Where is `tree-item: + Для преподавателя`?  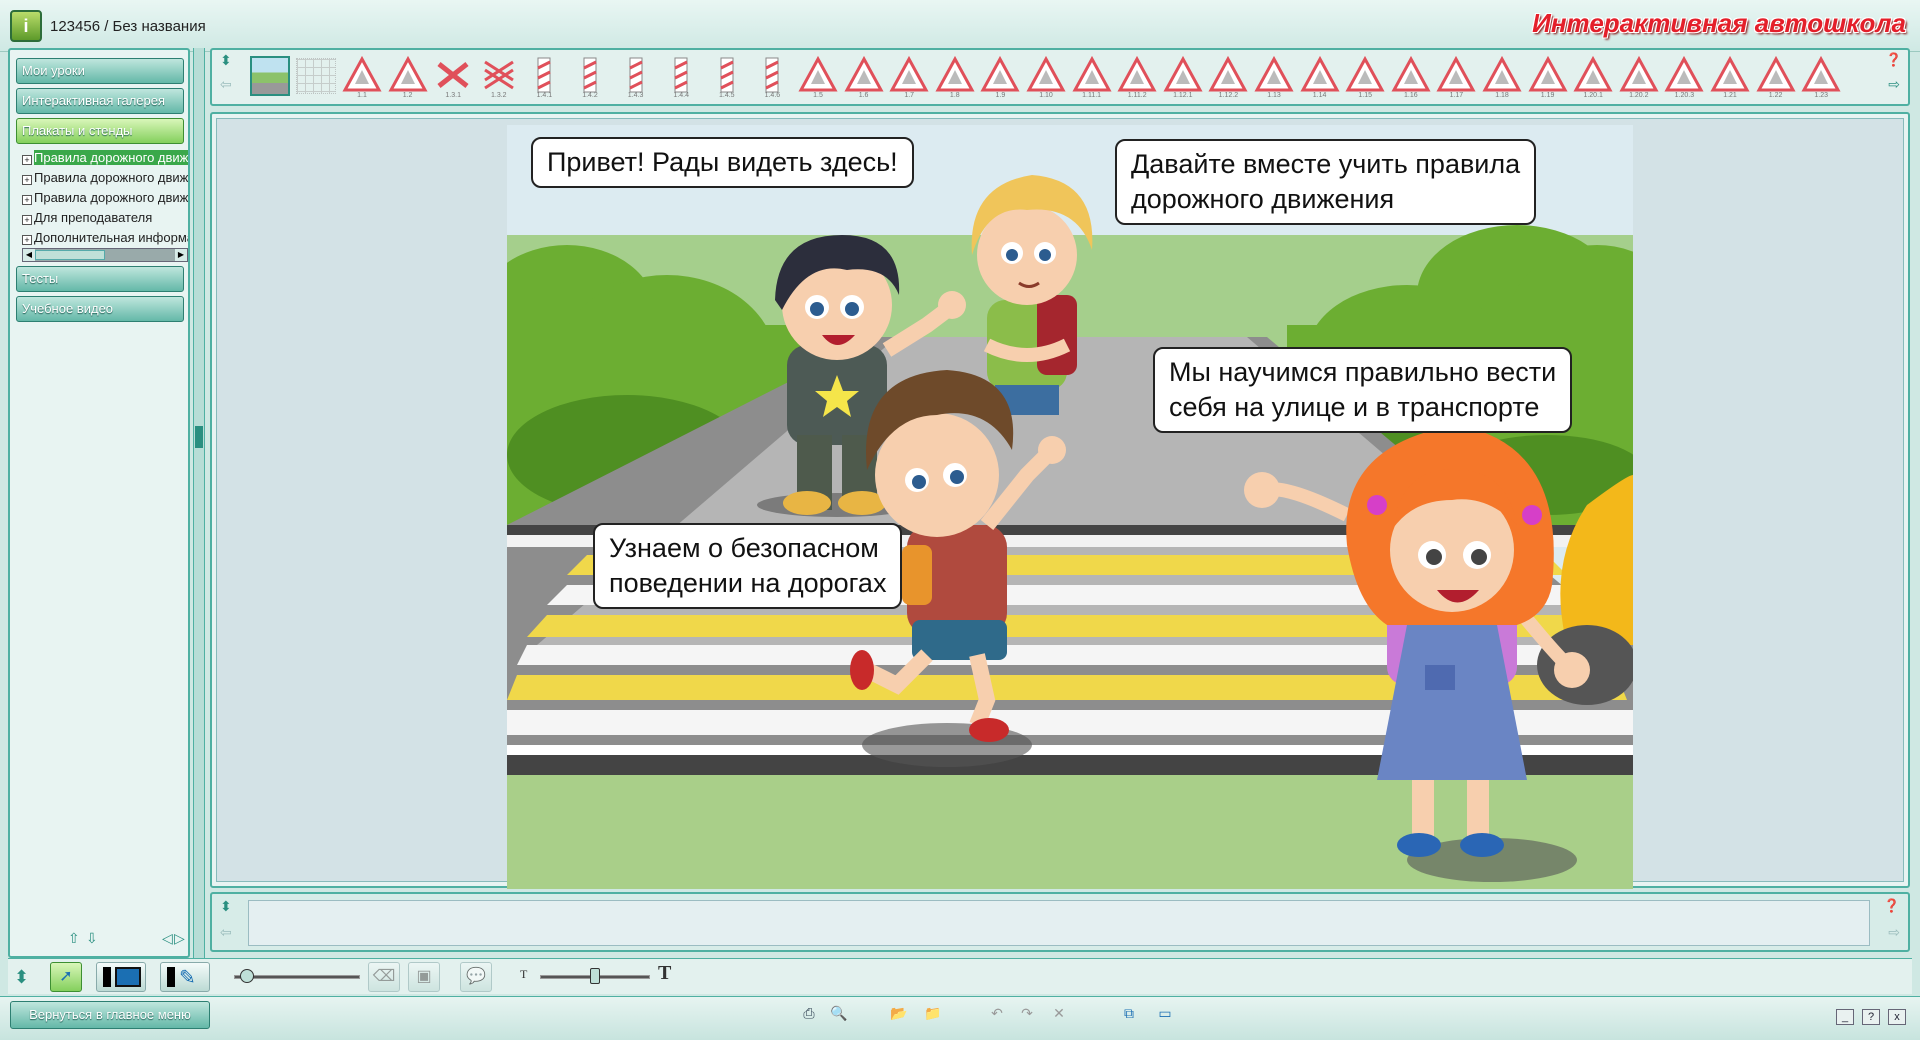
tree-item: + Для преподавателя is located at coordinates (105, 218).